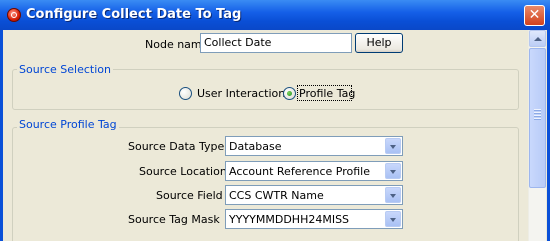 This screenshot has width=550, height=241. Describe the element at coordinates (241, 93) in the screenshot. I see `radio-user-interaction-label: User Interaction` at that location.